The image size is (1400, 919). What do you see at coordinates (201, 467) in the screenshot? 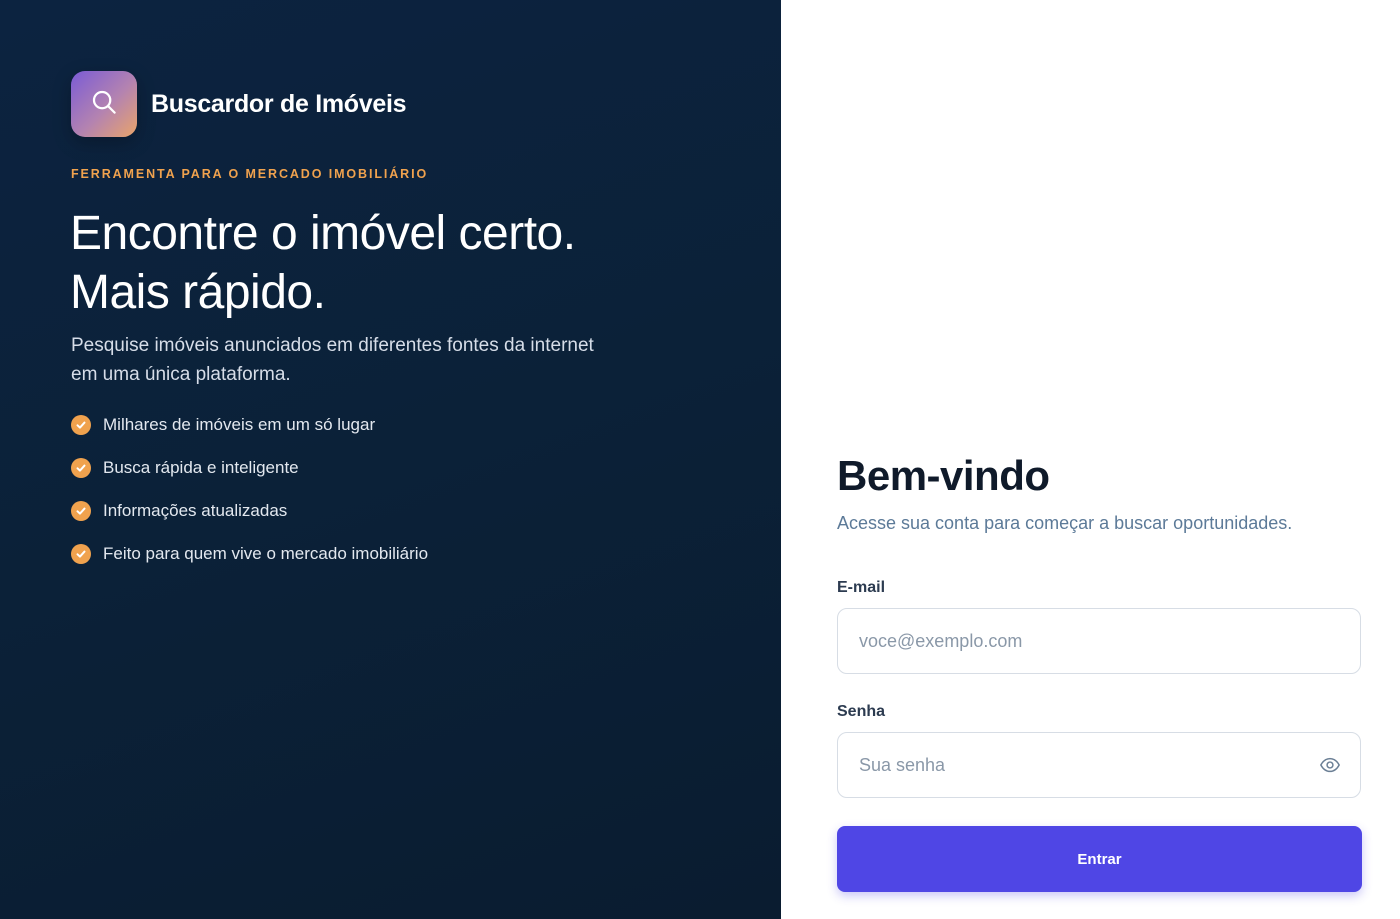
I see `feature-text: Busca rápida e inteligente` at bounding box center [201, 467].